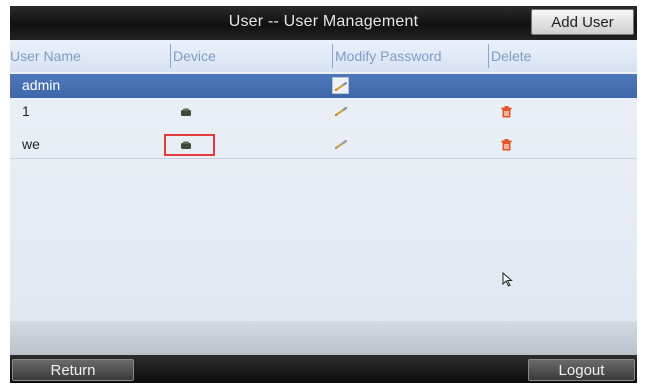  Describe the element at coordinates (41, 85) in the screenshot. I see `user-name-cell: admin` at that location.